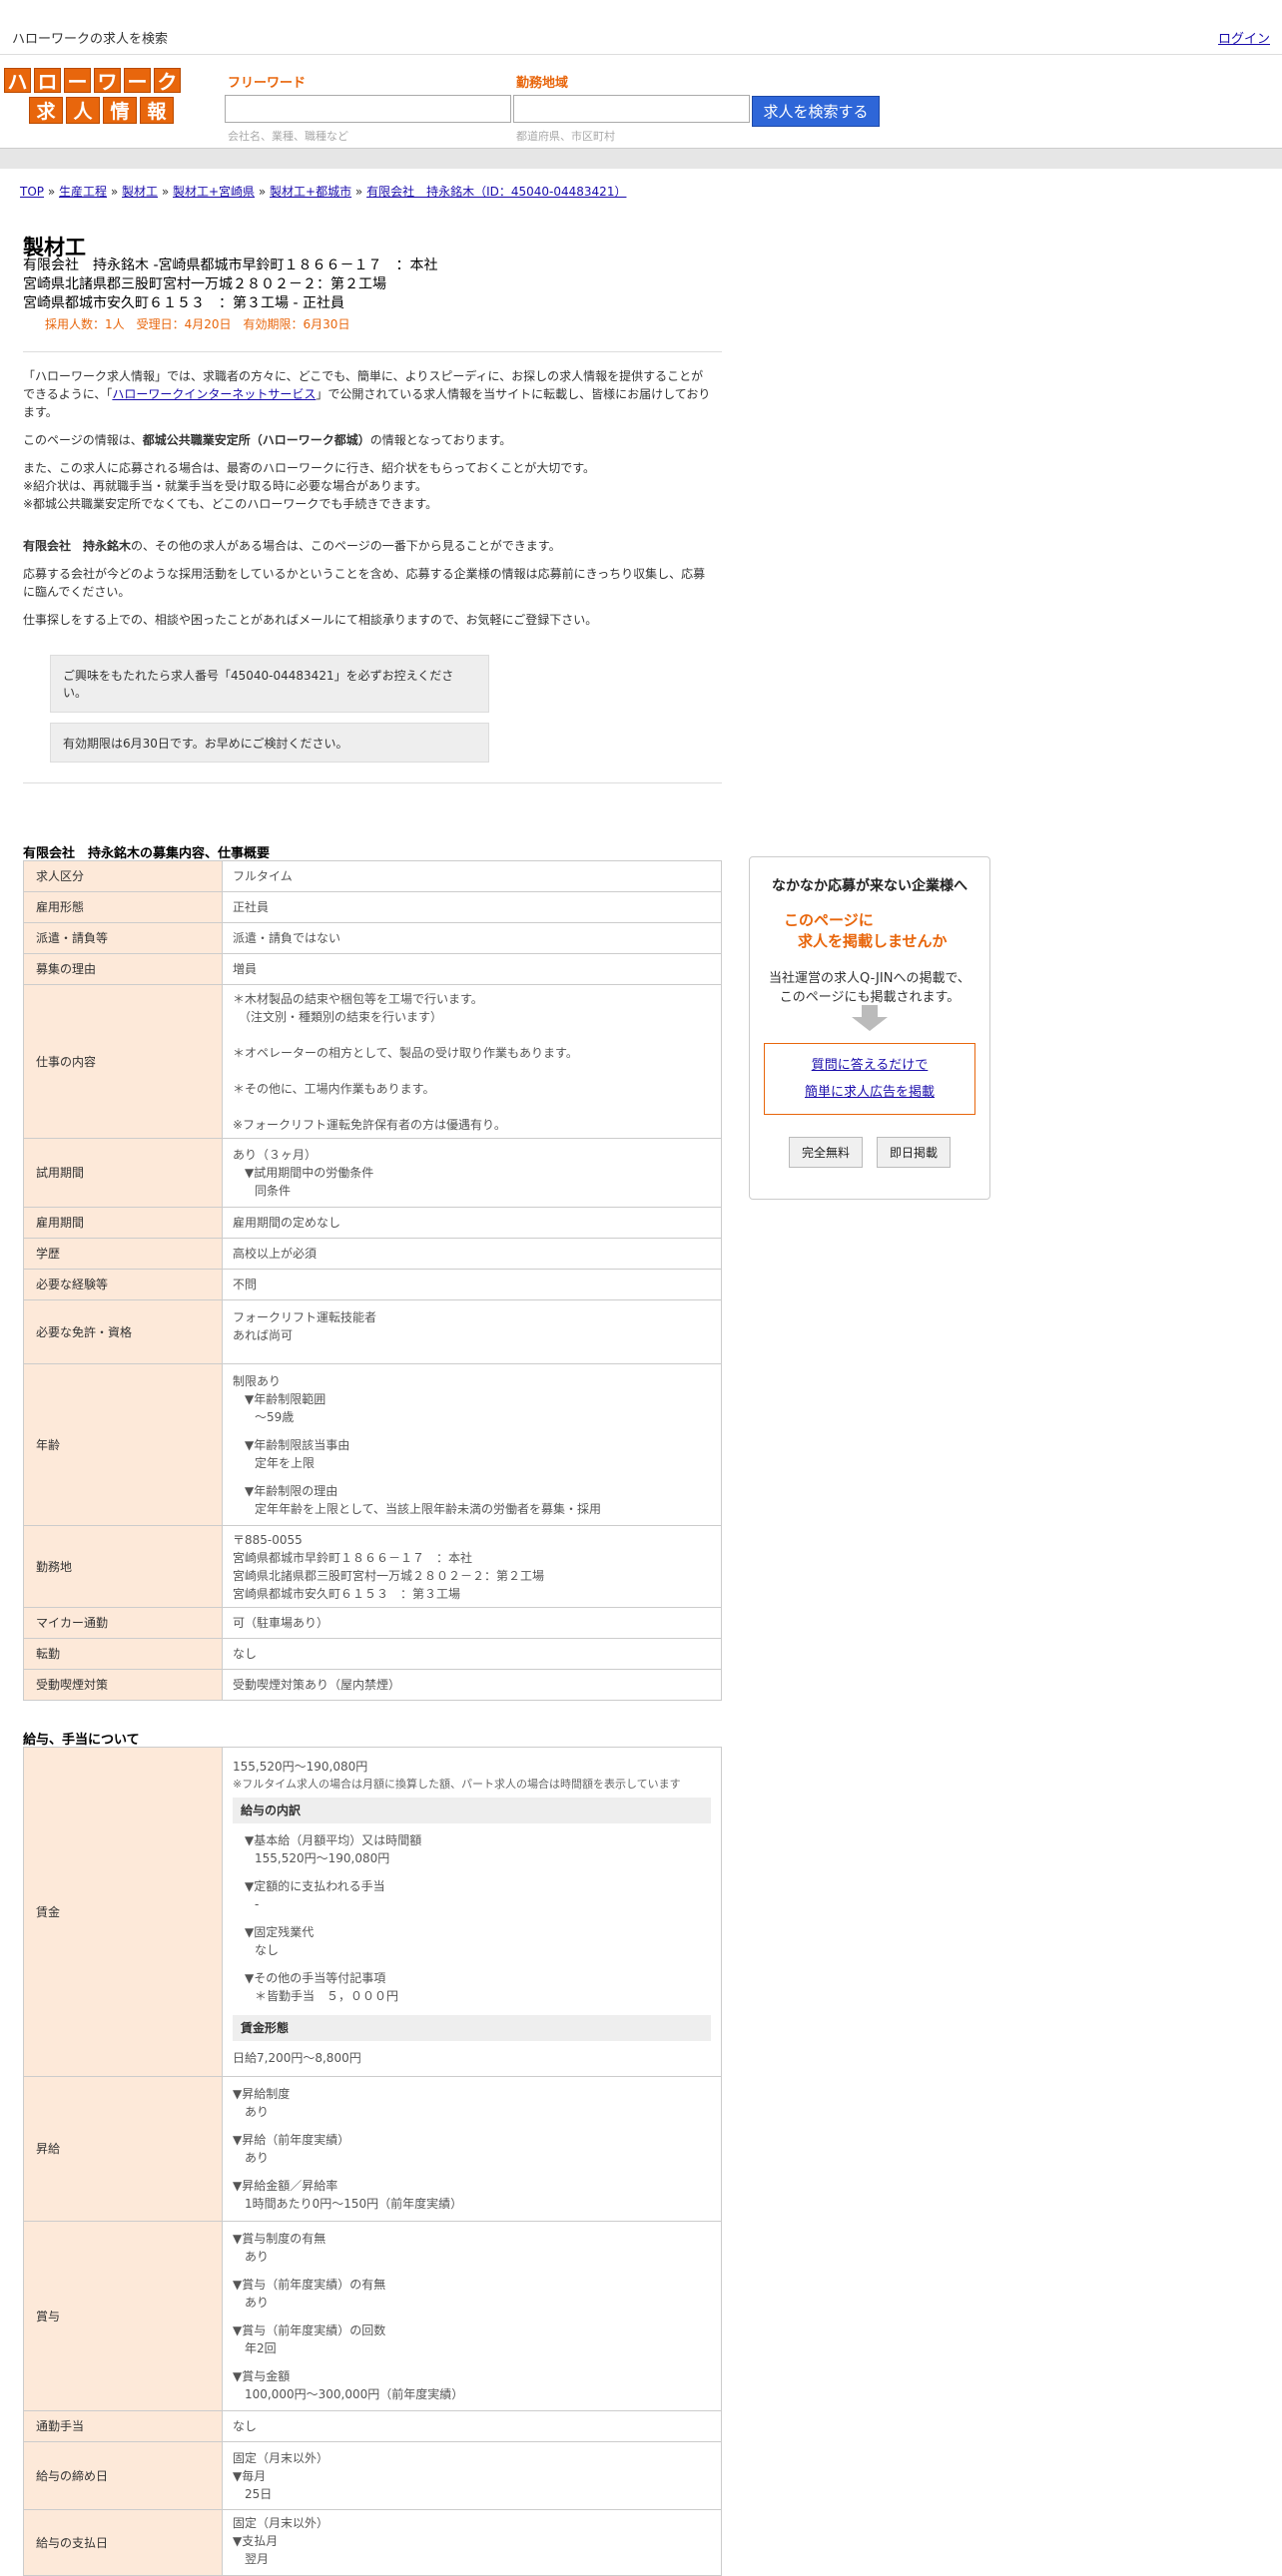  What do you see at coordinates (147, 854) in the screenshot?
I see `section-title-overview: 有限会社 持永銘木の募集内容、仕事概要` at bounding box center [147, 854].